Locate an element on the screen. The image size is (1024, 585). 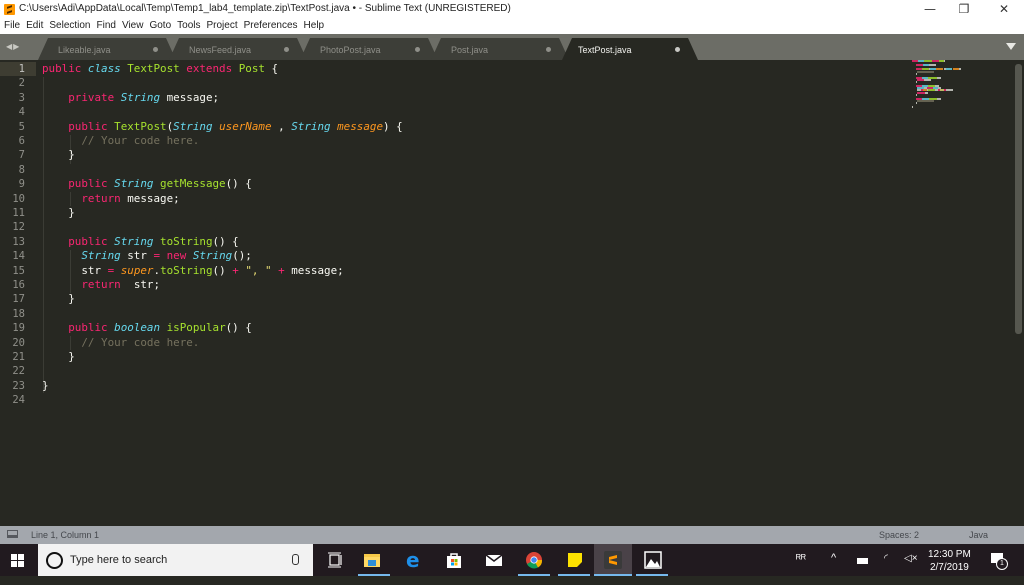
code-token: Post is located at coordinates (255, 68).